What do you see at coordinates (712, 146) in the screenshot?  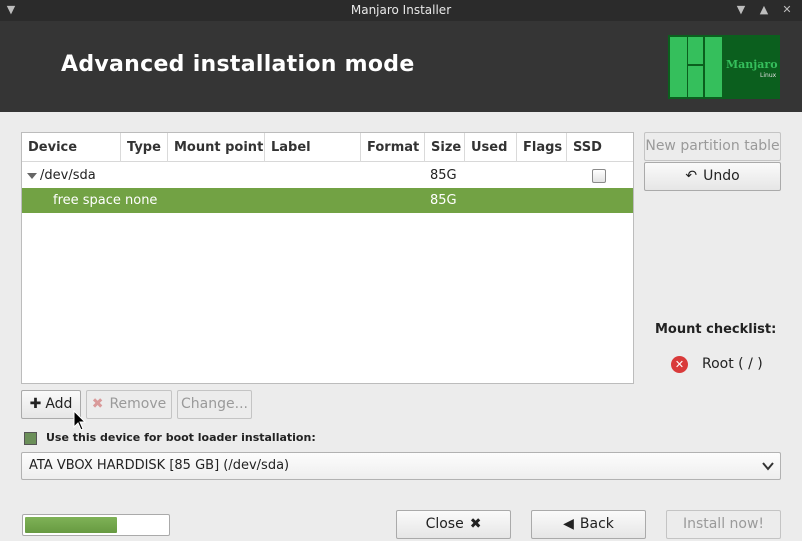 I see `new-partition-table-button: New partition table` at bounding box center [712, 146].